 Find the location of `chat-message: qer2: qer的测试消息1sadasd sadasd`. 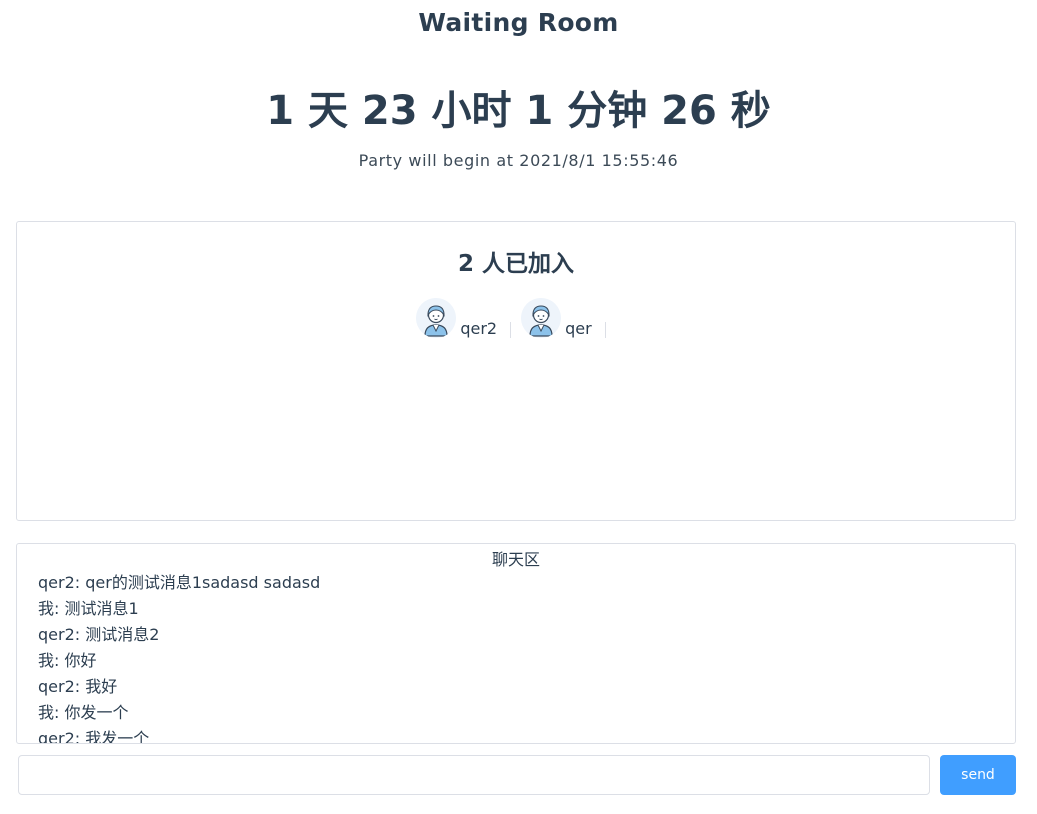

chat-message: qer2: qer的测试消息1sadasd sadasd is located at coordinates (179, 582).